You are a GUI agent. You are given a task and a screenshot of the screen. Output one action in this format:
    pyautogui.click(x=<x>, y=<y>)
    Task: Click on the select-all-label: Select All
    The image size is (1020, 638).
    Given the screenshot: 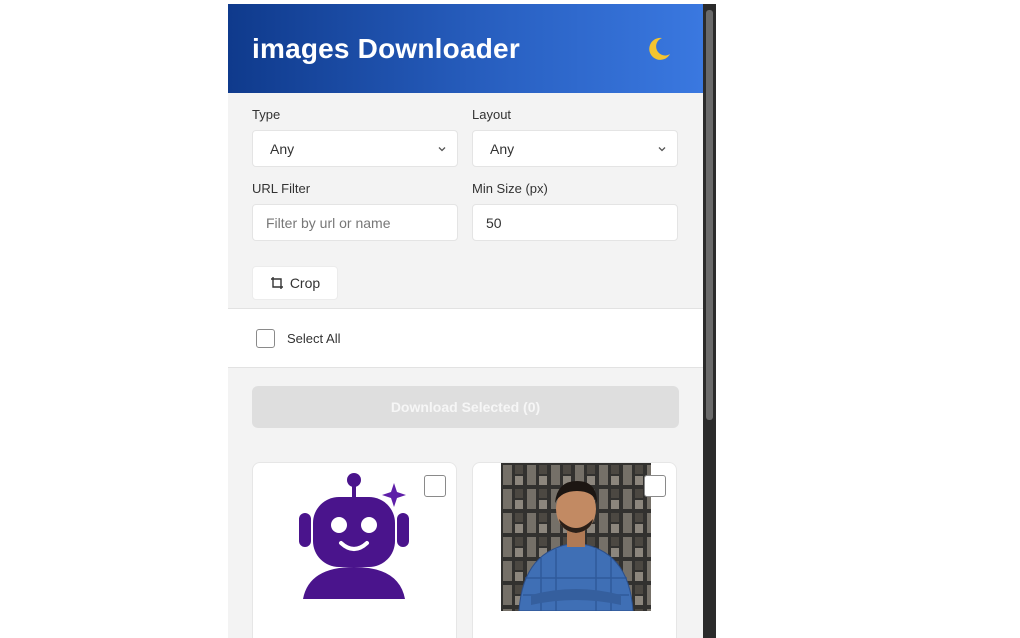 What is the action you would take?
    pyautogui.click(x=314, y=338)
    